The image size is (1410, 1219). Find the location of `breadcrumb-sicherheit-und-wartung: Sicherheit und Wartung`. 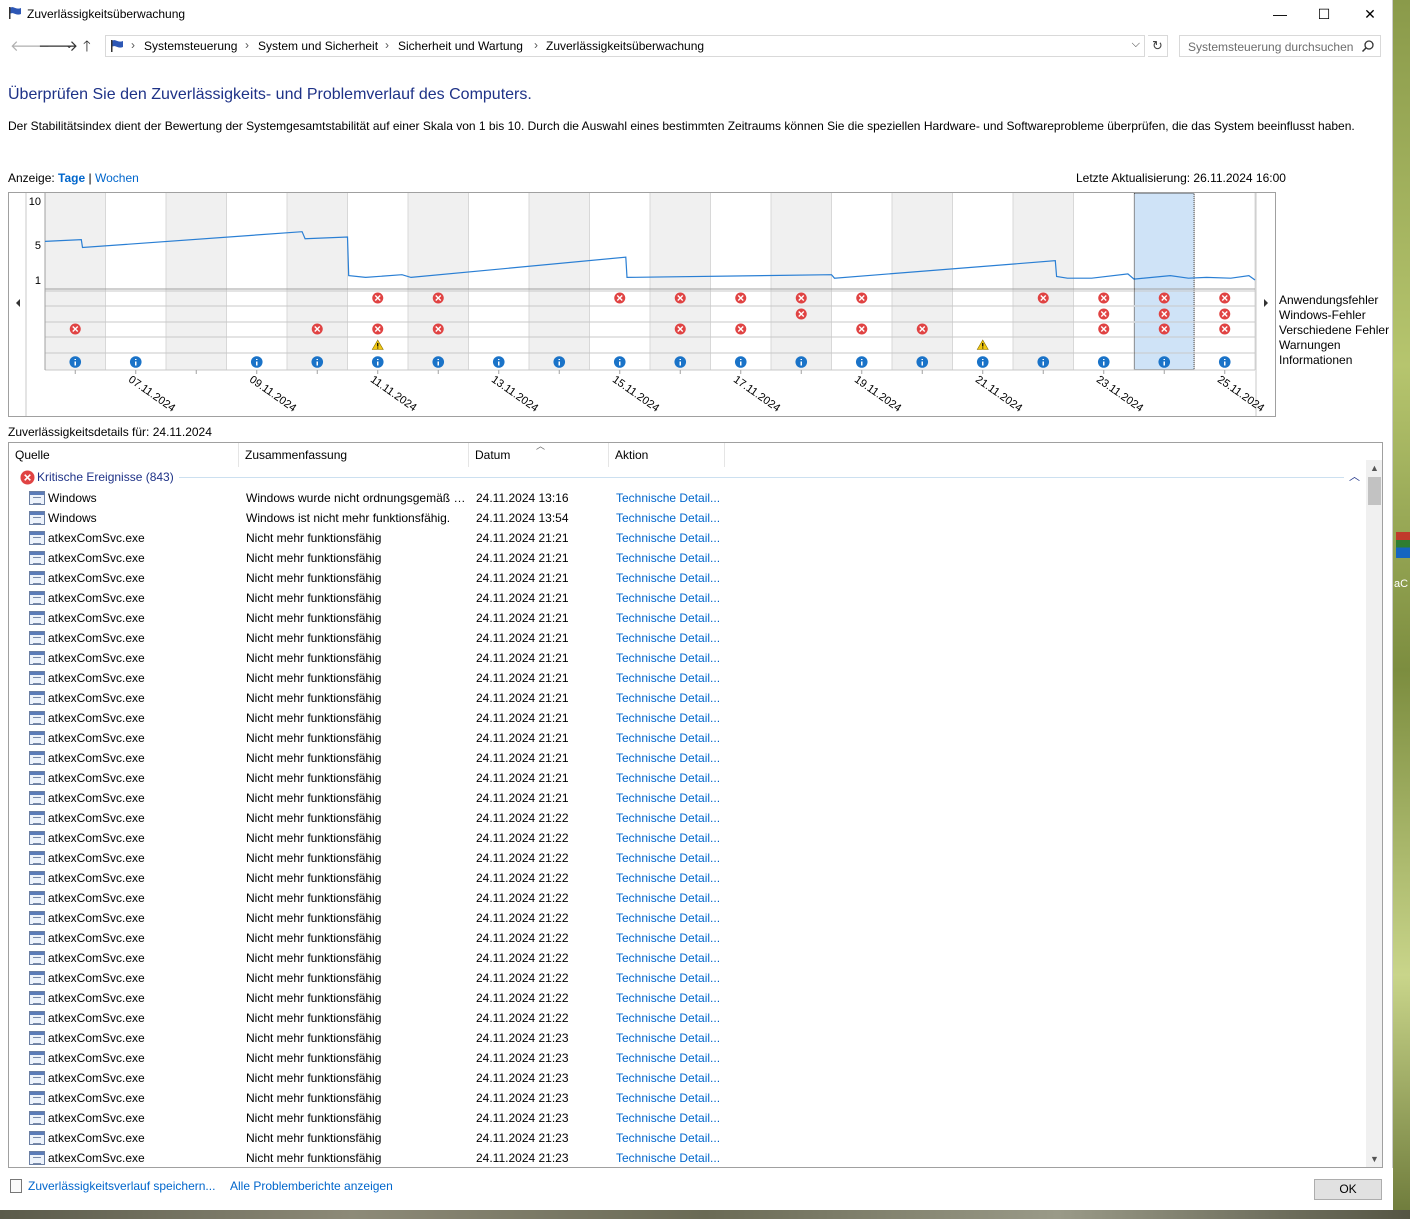

breadcrumb-sicherheit-und-wartung: Sicherheit und Wartung is located at coordinates (460, 46).